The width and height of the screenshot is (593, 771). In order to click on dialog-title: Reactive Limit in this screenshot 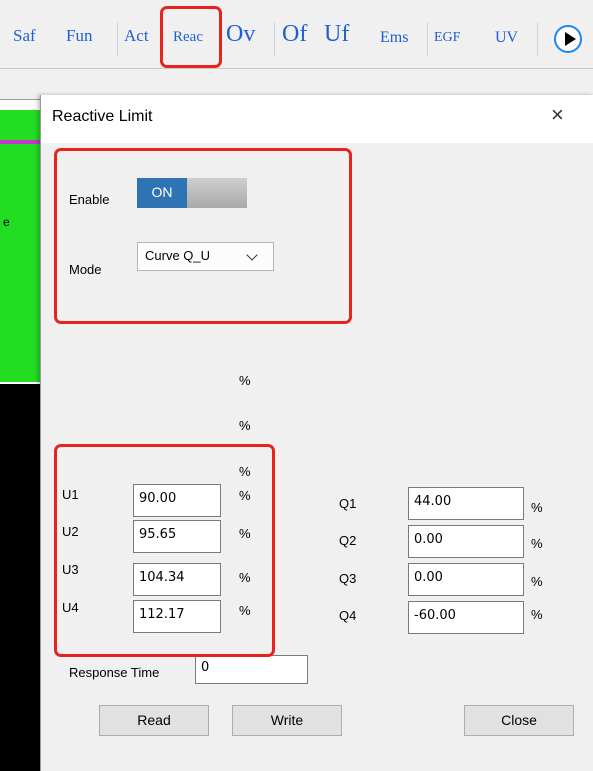, I will do `click(102, 116)`.